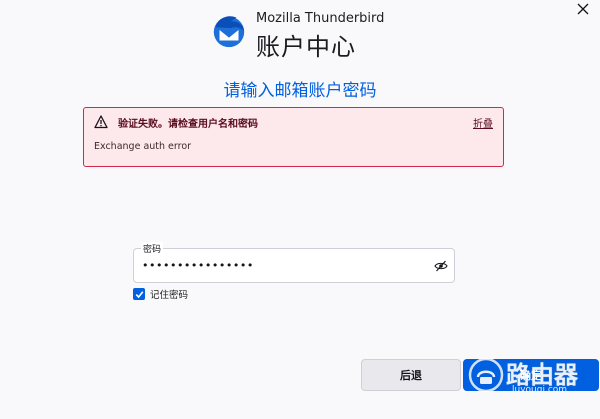  Describe the element at coordinates (540, 390) in the screenshot. I see `watermark-url: luyouqi.com` at that location.